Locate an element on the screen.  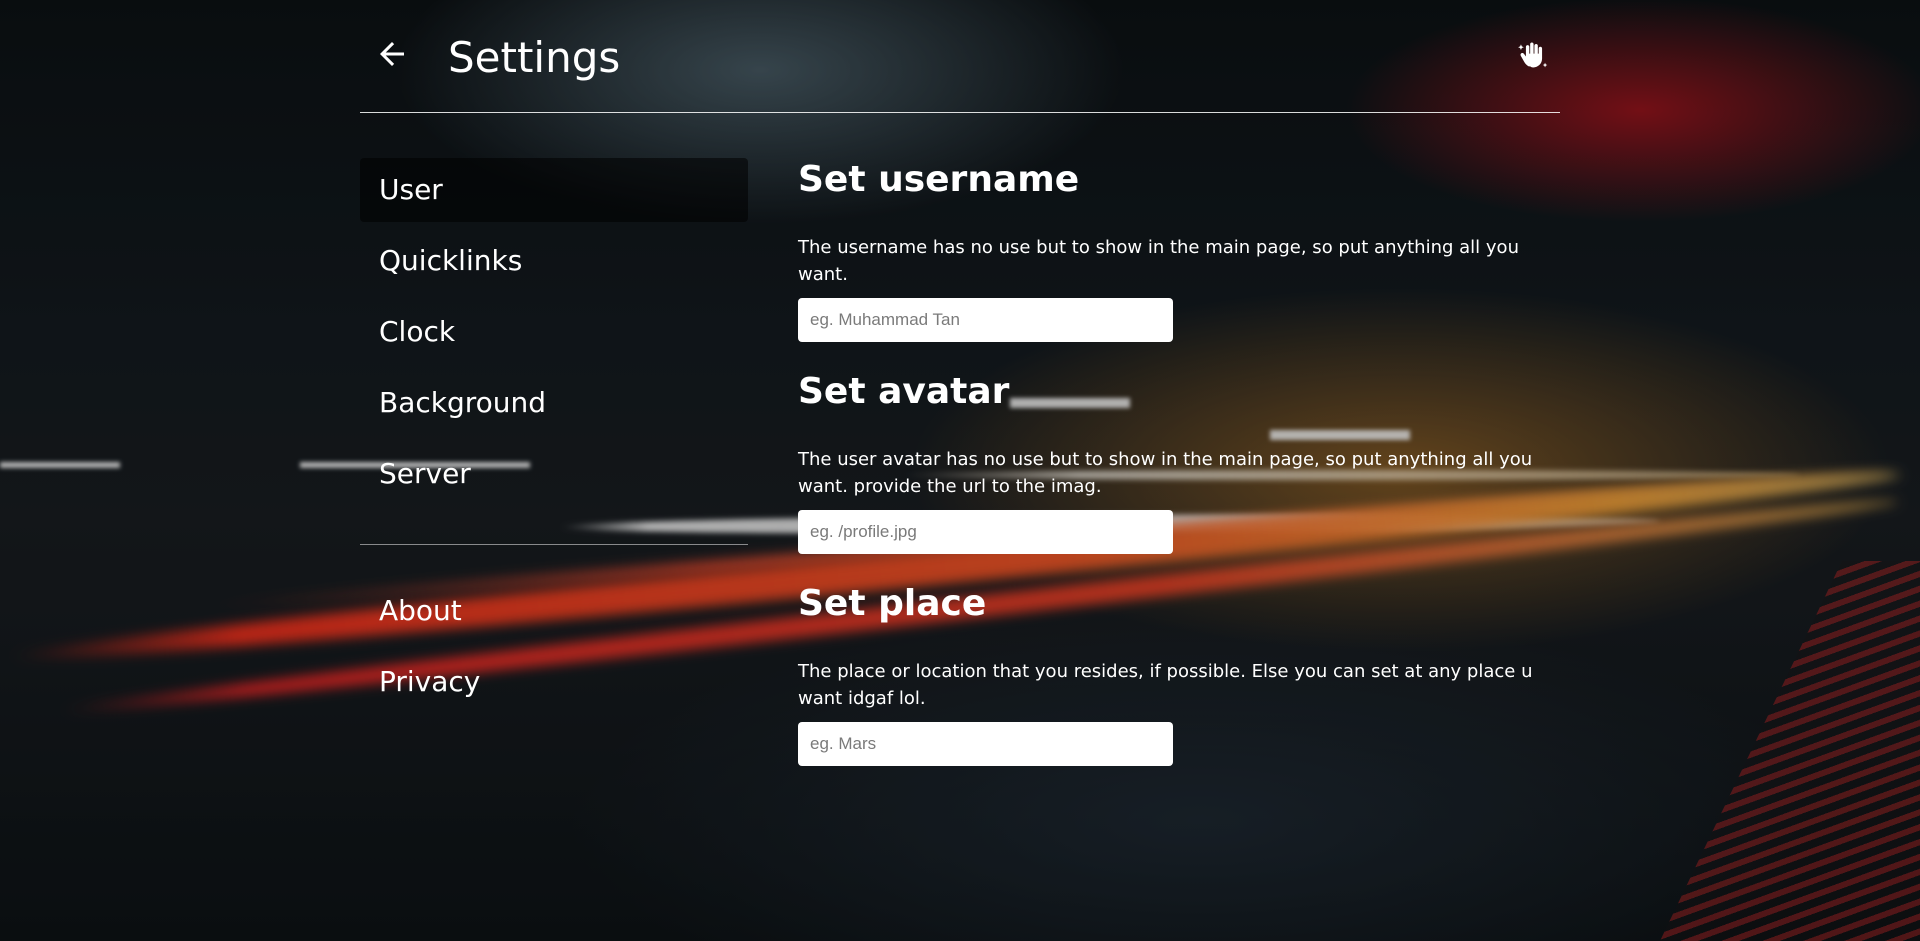
sidebar-item-background: Background is located at coordinates (554, 403).